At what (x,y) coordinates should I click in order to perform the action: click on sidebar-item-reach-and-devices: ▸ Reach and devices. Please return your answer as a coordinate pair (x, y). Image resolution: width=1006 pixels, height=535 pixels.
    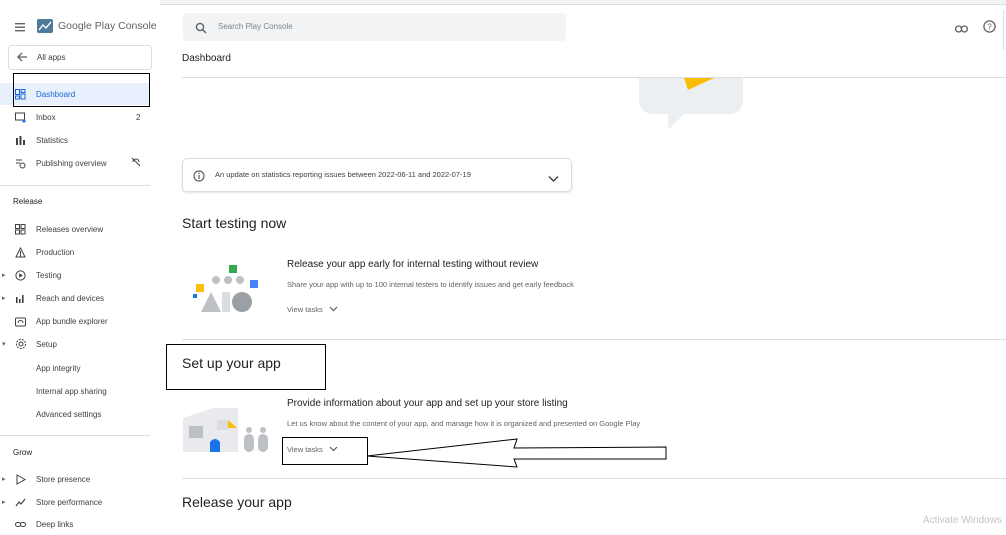
    Looking at the image, I should click on (75, 298).